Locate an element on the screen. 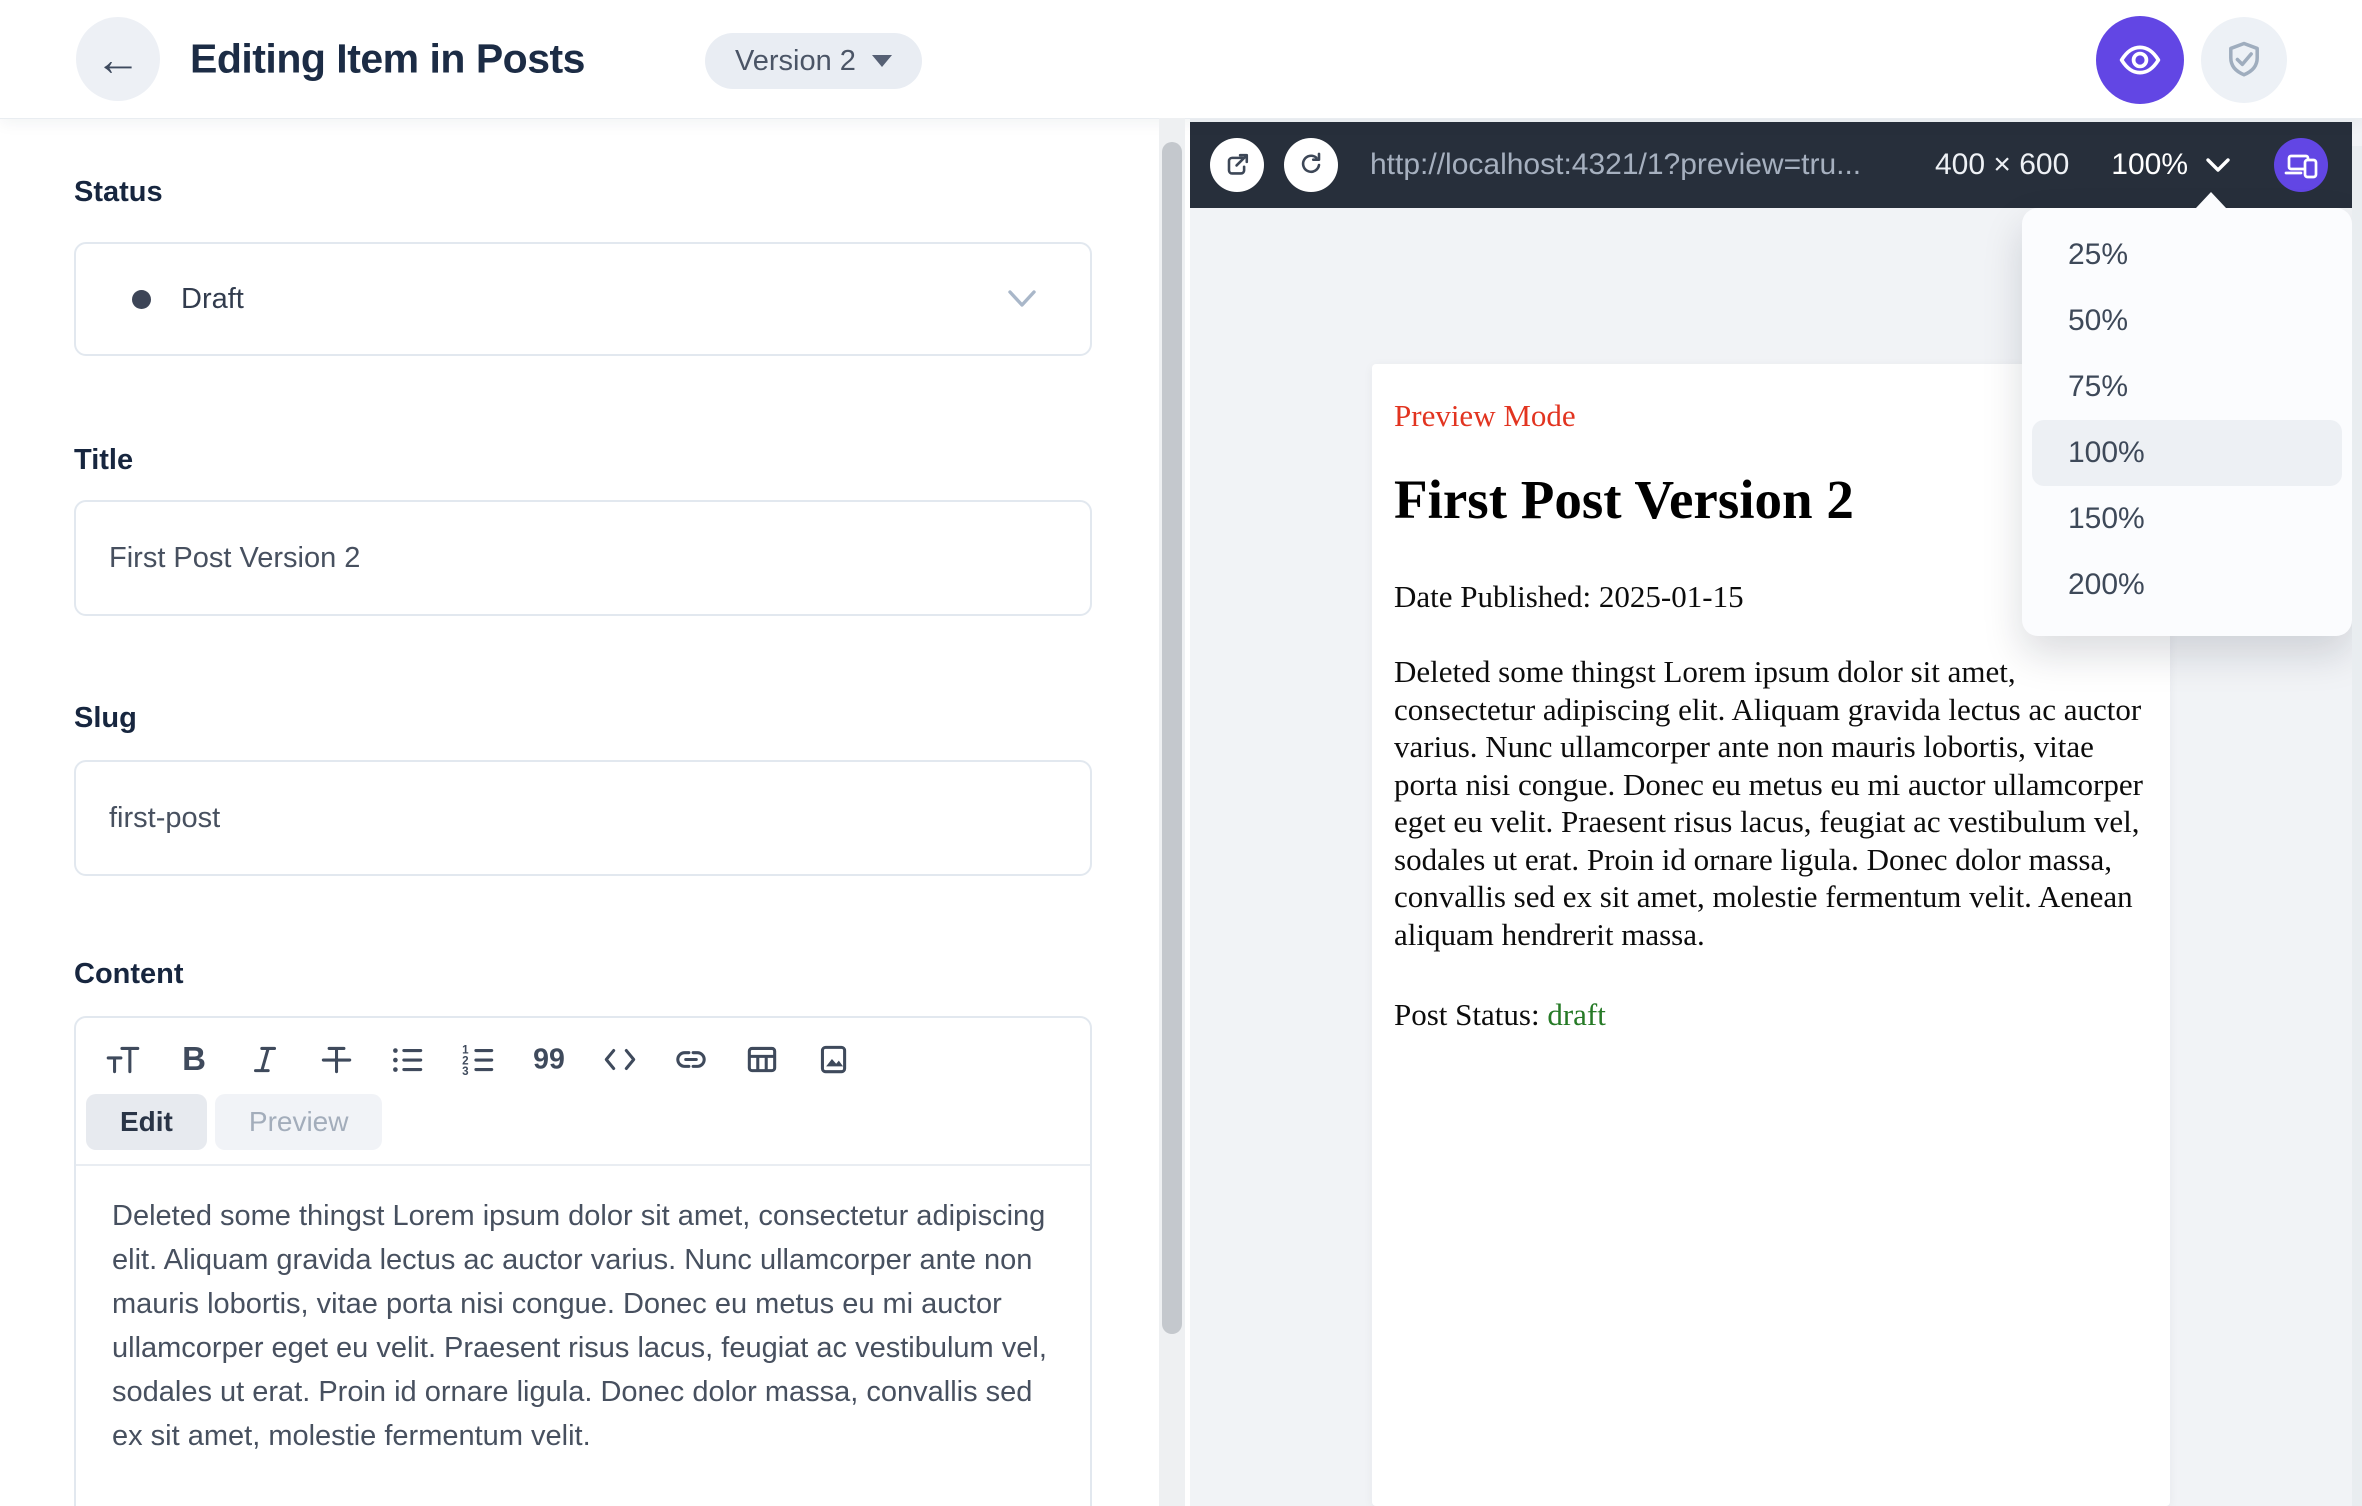 This screenshot has width=2362, height=1506. validation-button is located at coordinates (2244, 60).